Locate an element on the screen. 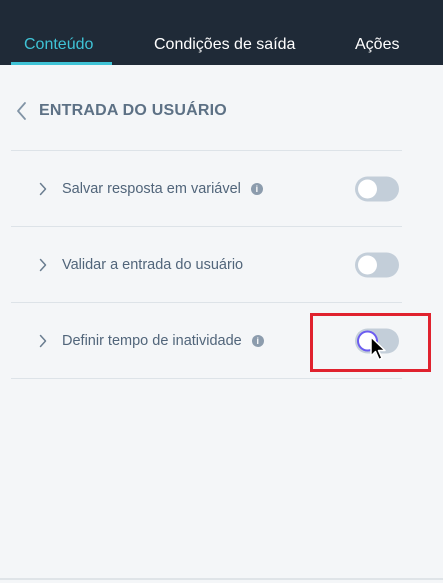  section-title: ENTRADA DO USUÁRIO is located at coordinates (133, 110).